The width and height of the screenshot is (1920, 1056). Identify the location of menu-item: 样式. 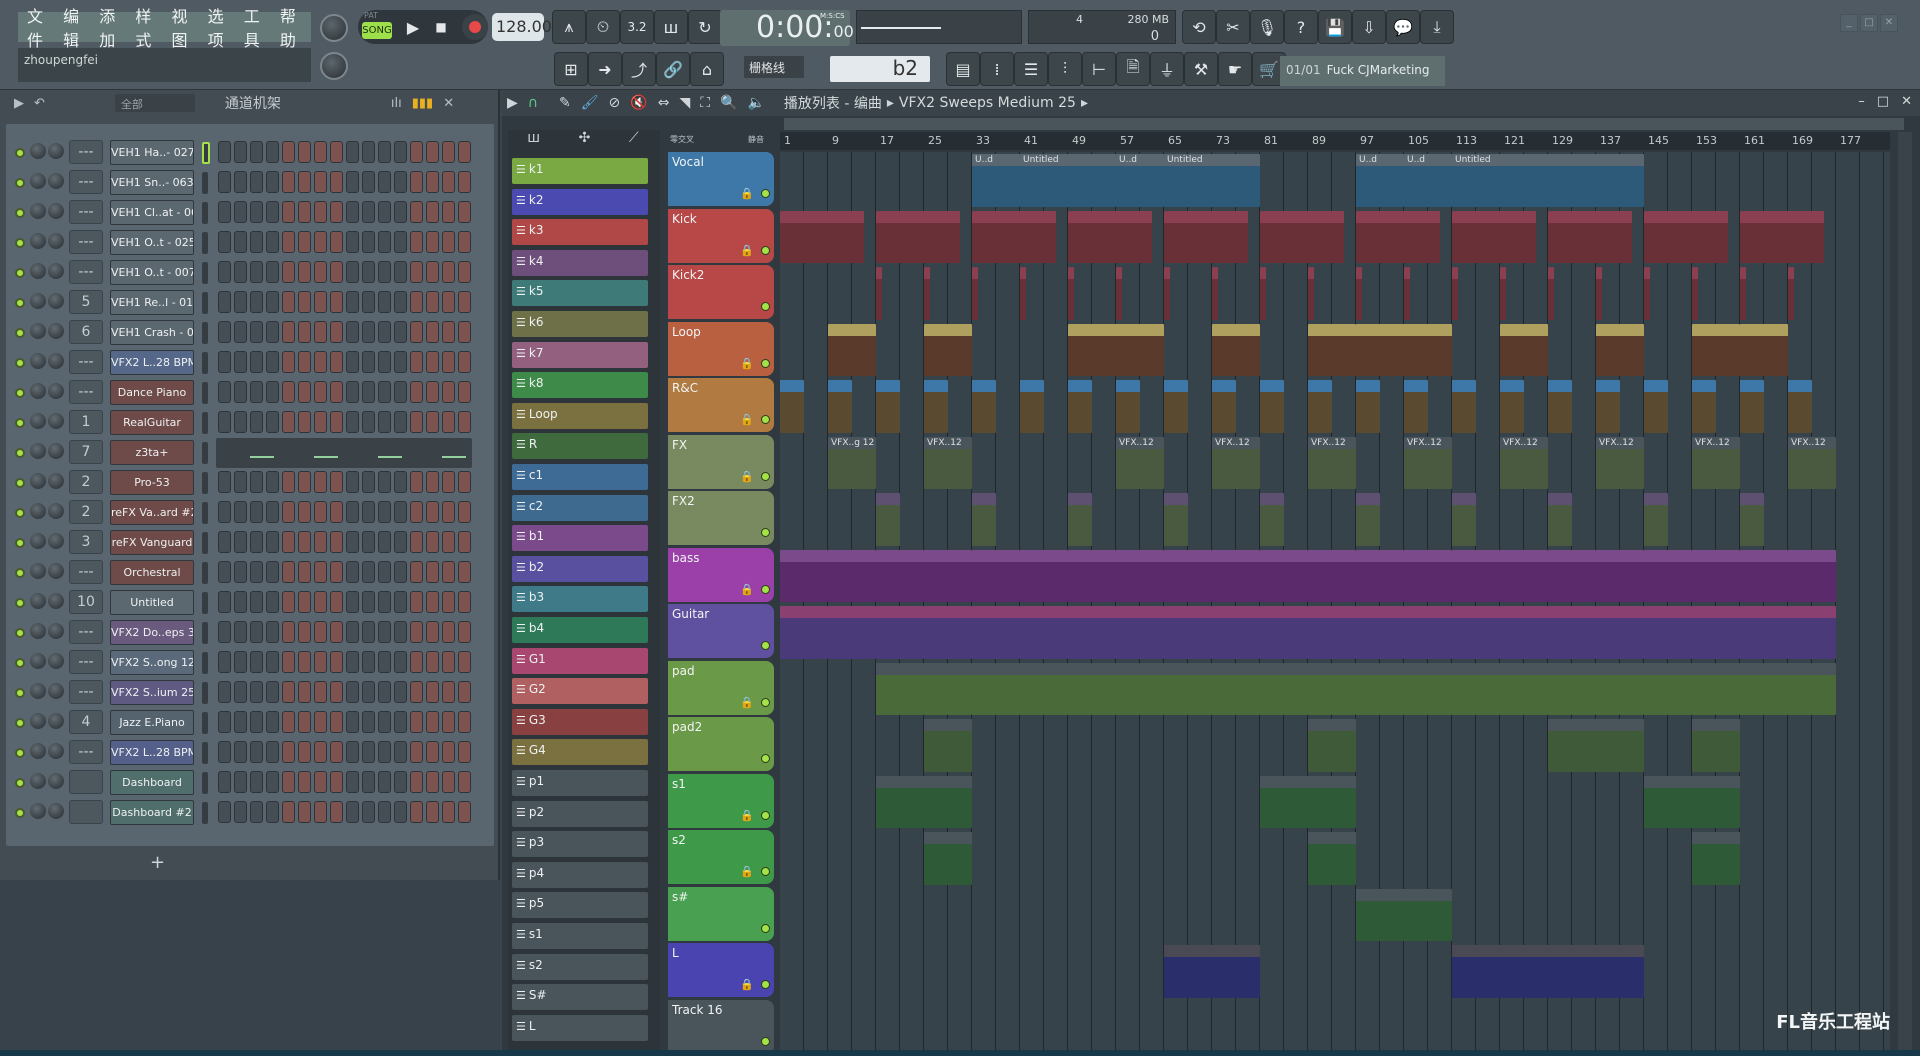
(149, 27).